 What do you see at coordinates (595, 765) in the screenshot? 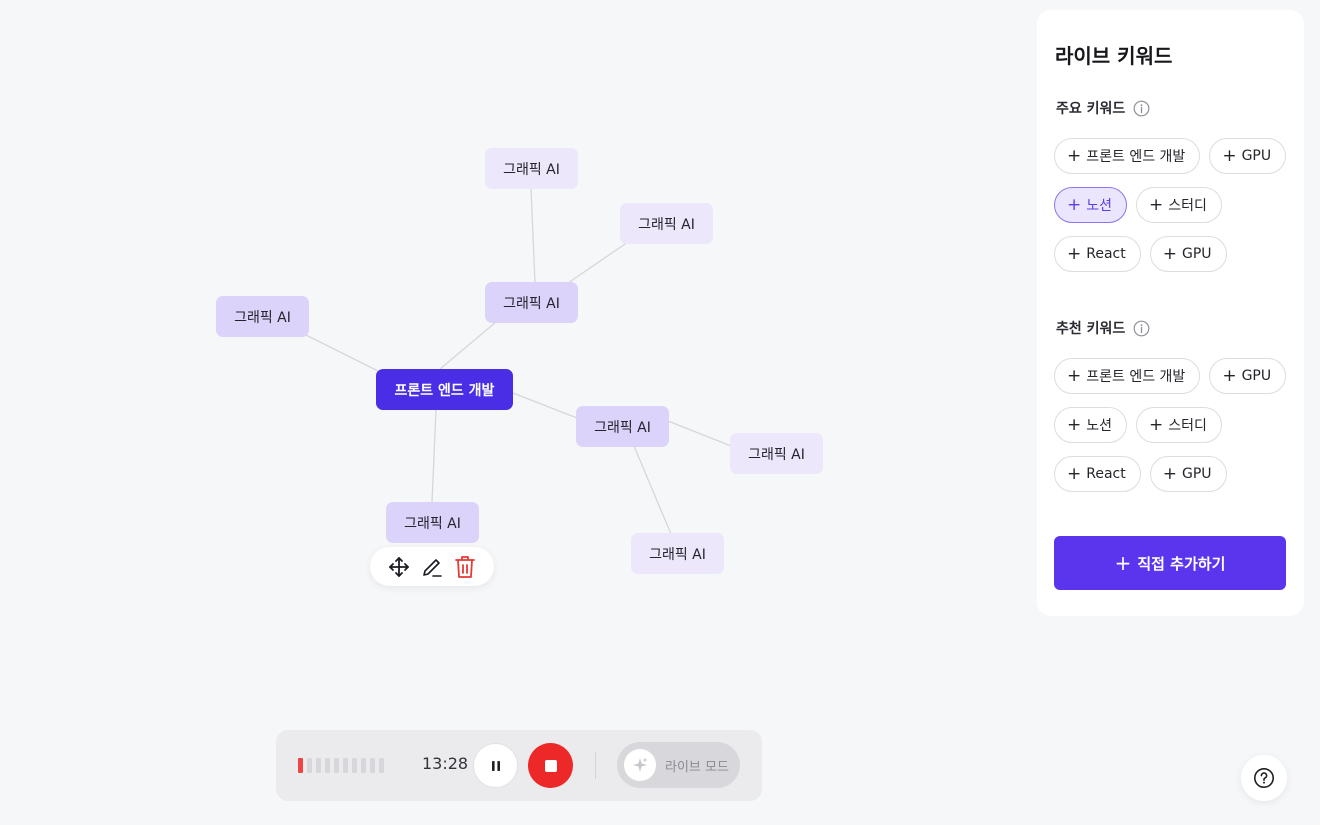
I see `divider` at bounding box center [595, 765].